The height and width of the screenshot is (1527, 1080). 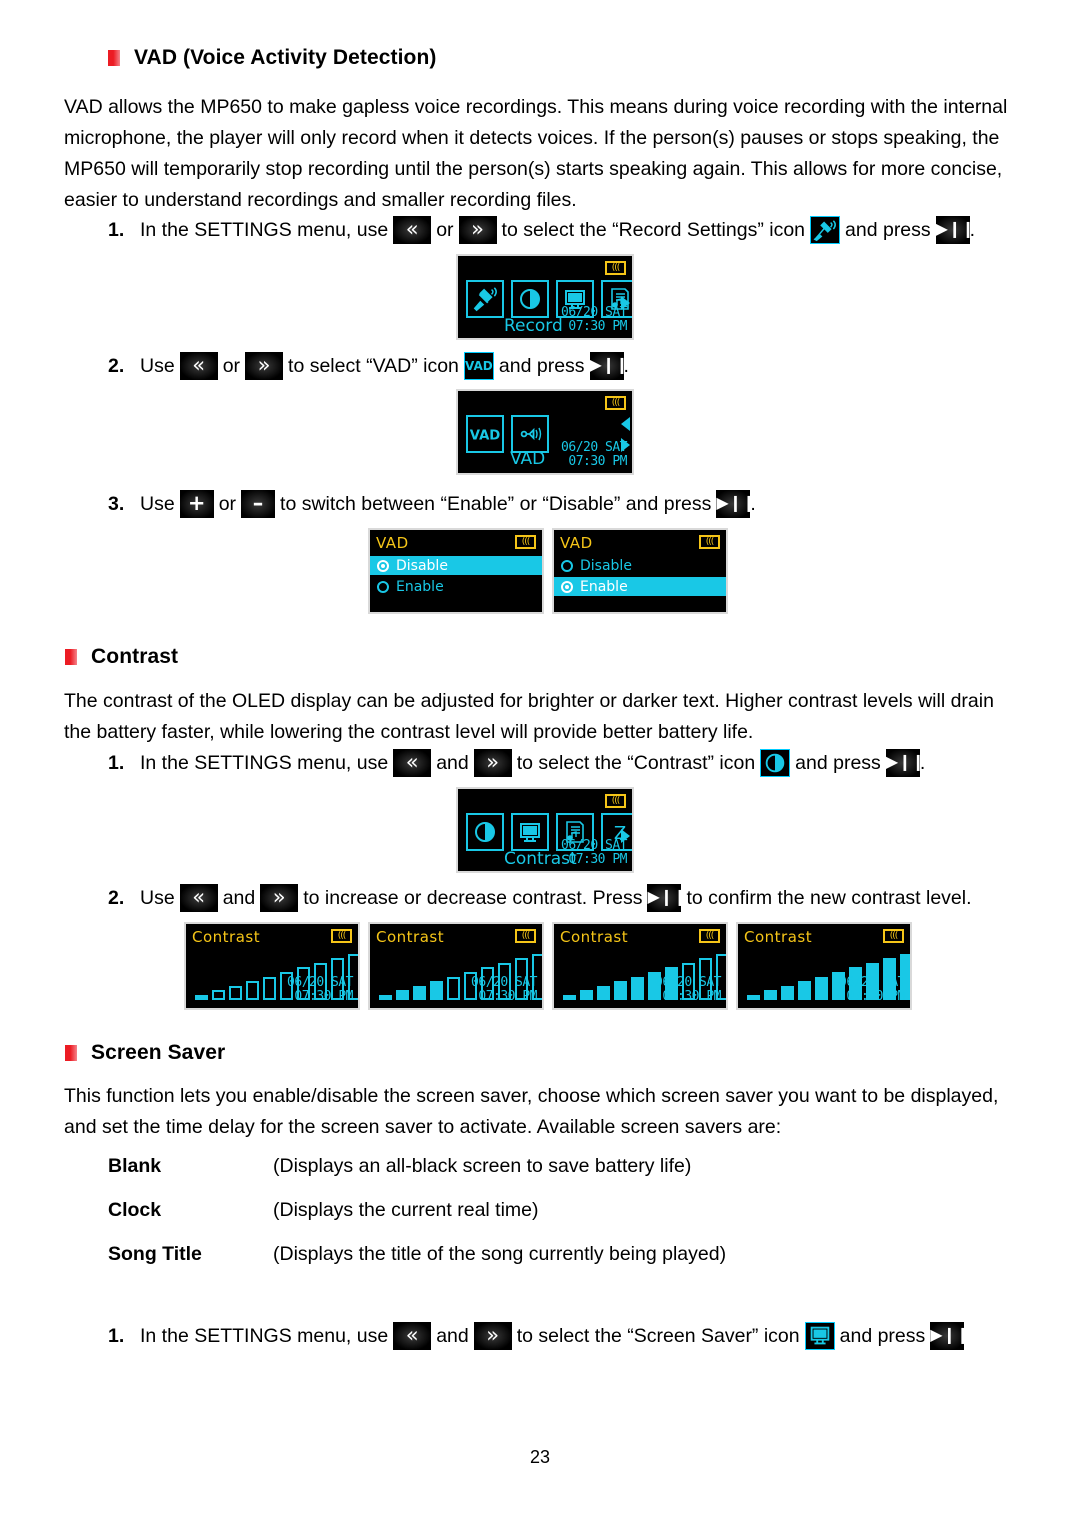 What do you see at coordinates (825, 230) in the screenshot?
I see `record-settings-icon` at bounding box center [825, 230].